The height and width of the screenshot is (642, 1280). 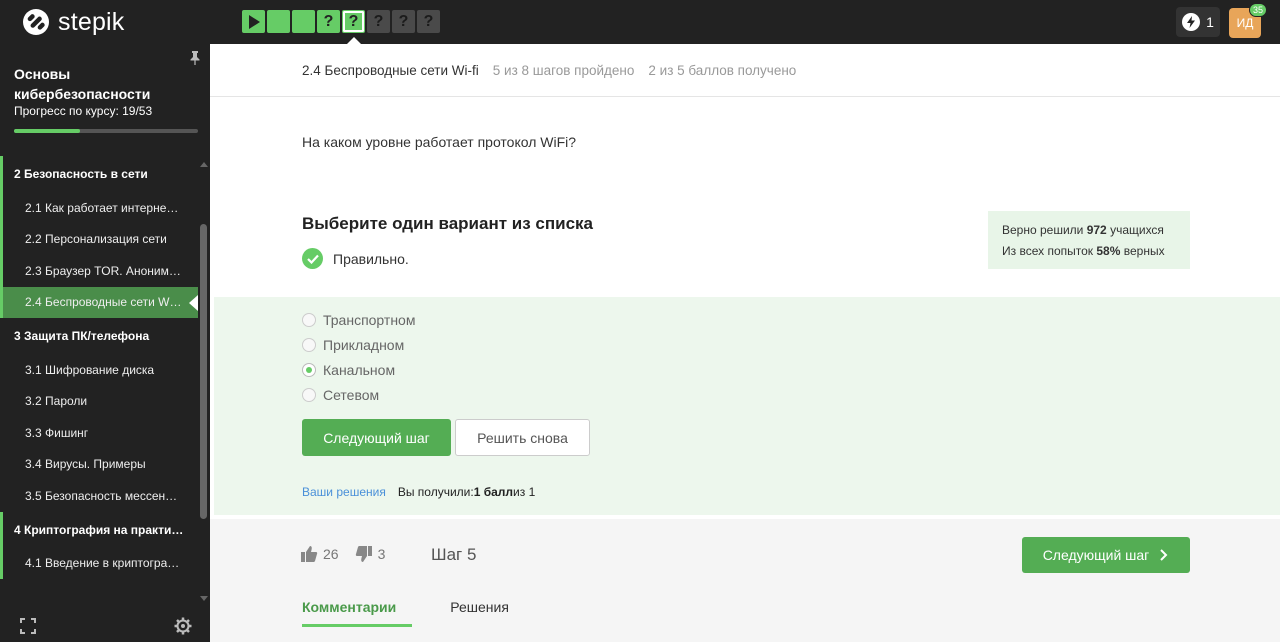 I want to click on answer-option: Прикладном, so click(x=353, y=345).